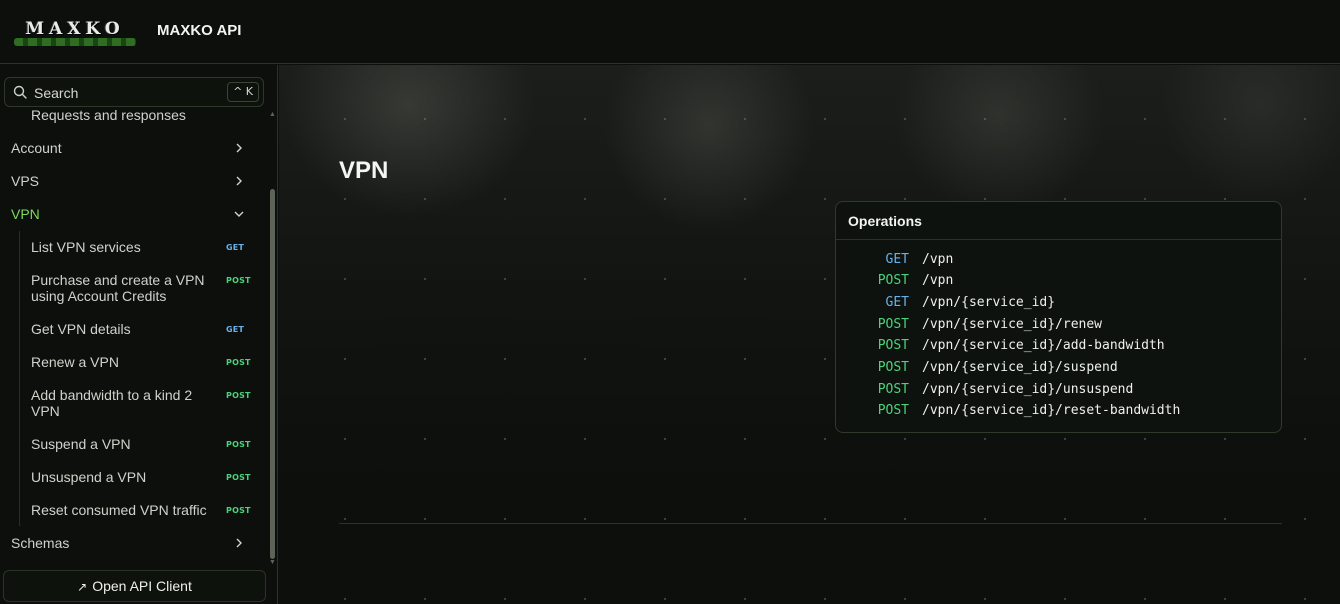 The height and width of the screenshot is (604, 1340). Describe the element at coordinates (131, 544) in the screenshot. I see `sidebar-item-schemas: Schemas` at that location.